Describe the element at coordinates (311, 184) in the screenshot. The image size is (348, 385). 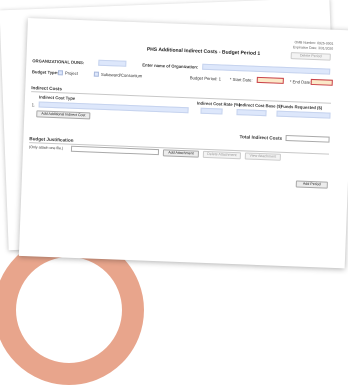
I see `add-period-button: Add Period` at that location.